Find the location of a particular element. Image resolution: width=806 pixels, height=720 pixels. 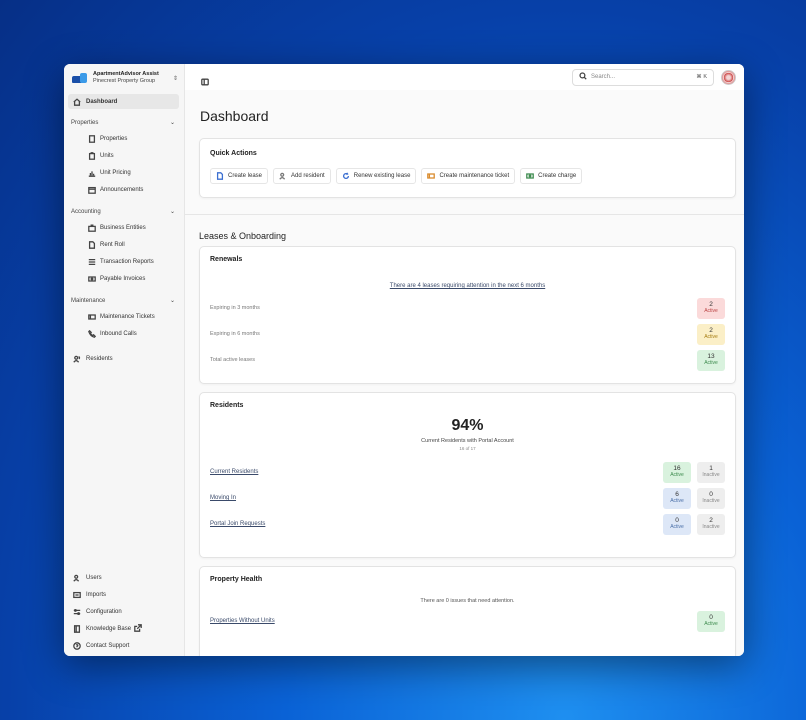

section-properties: Properties ⌄ is located at coordinates (124, 122).